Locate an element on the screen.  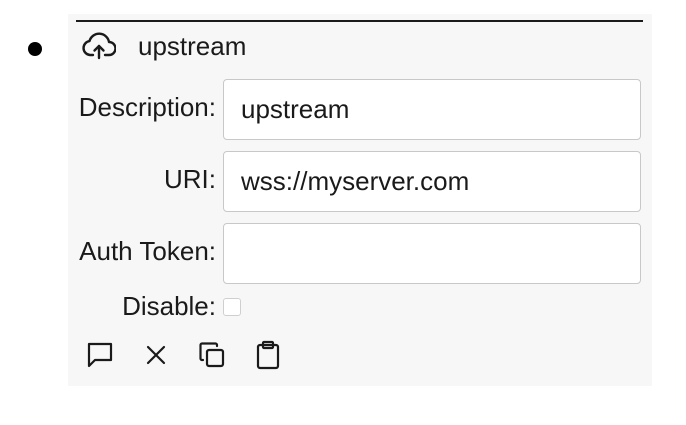
uri-input is located at coordinates (432, 181).